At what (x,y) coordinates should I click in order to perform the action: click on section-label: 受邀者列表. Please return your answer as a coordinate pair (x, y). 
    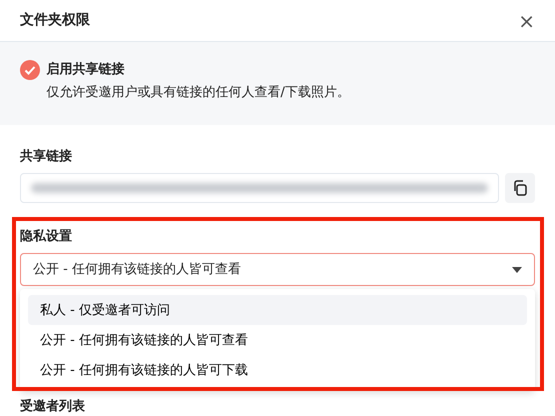
    Looking at the image, I should click on (53, 407).